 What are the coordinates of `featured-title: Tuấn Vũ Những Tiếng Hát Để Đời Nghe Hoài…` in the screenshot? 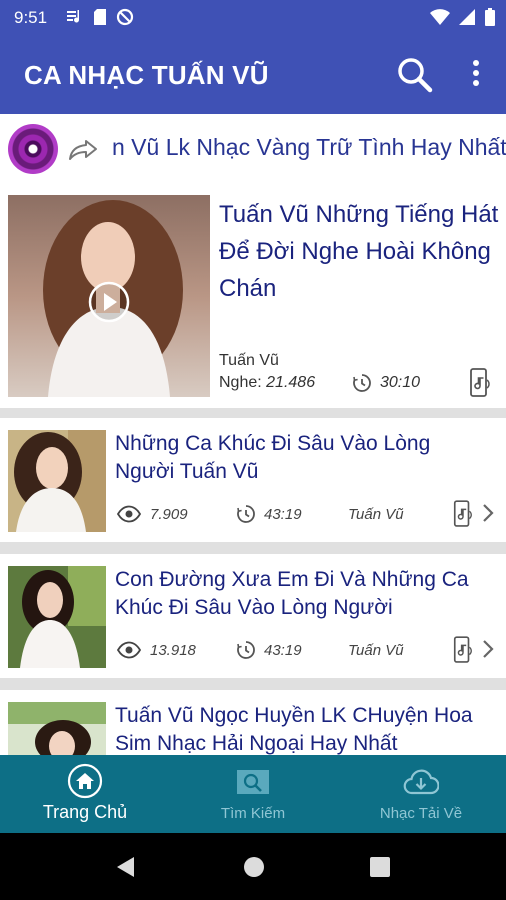 It's located at (359, 251).